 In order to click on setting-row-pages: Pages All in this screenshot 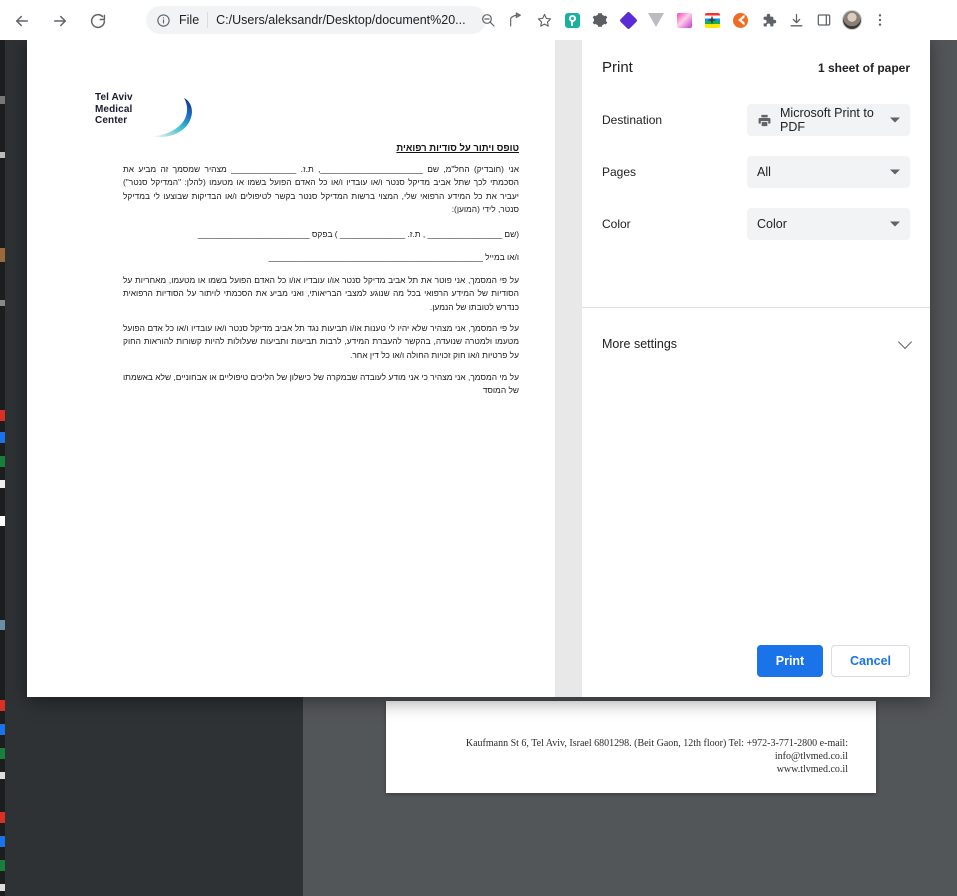, I will do `click(756, 172)`.